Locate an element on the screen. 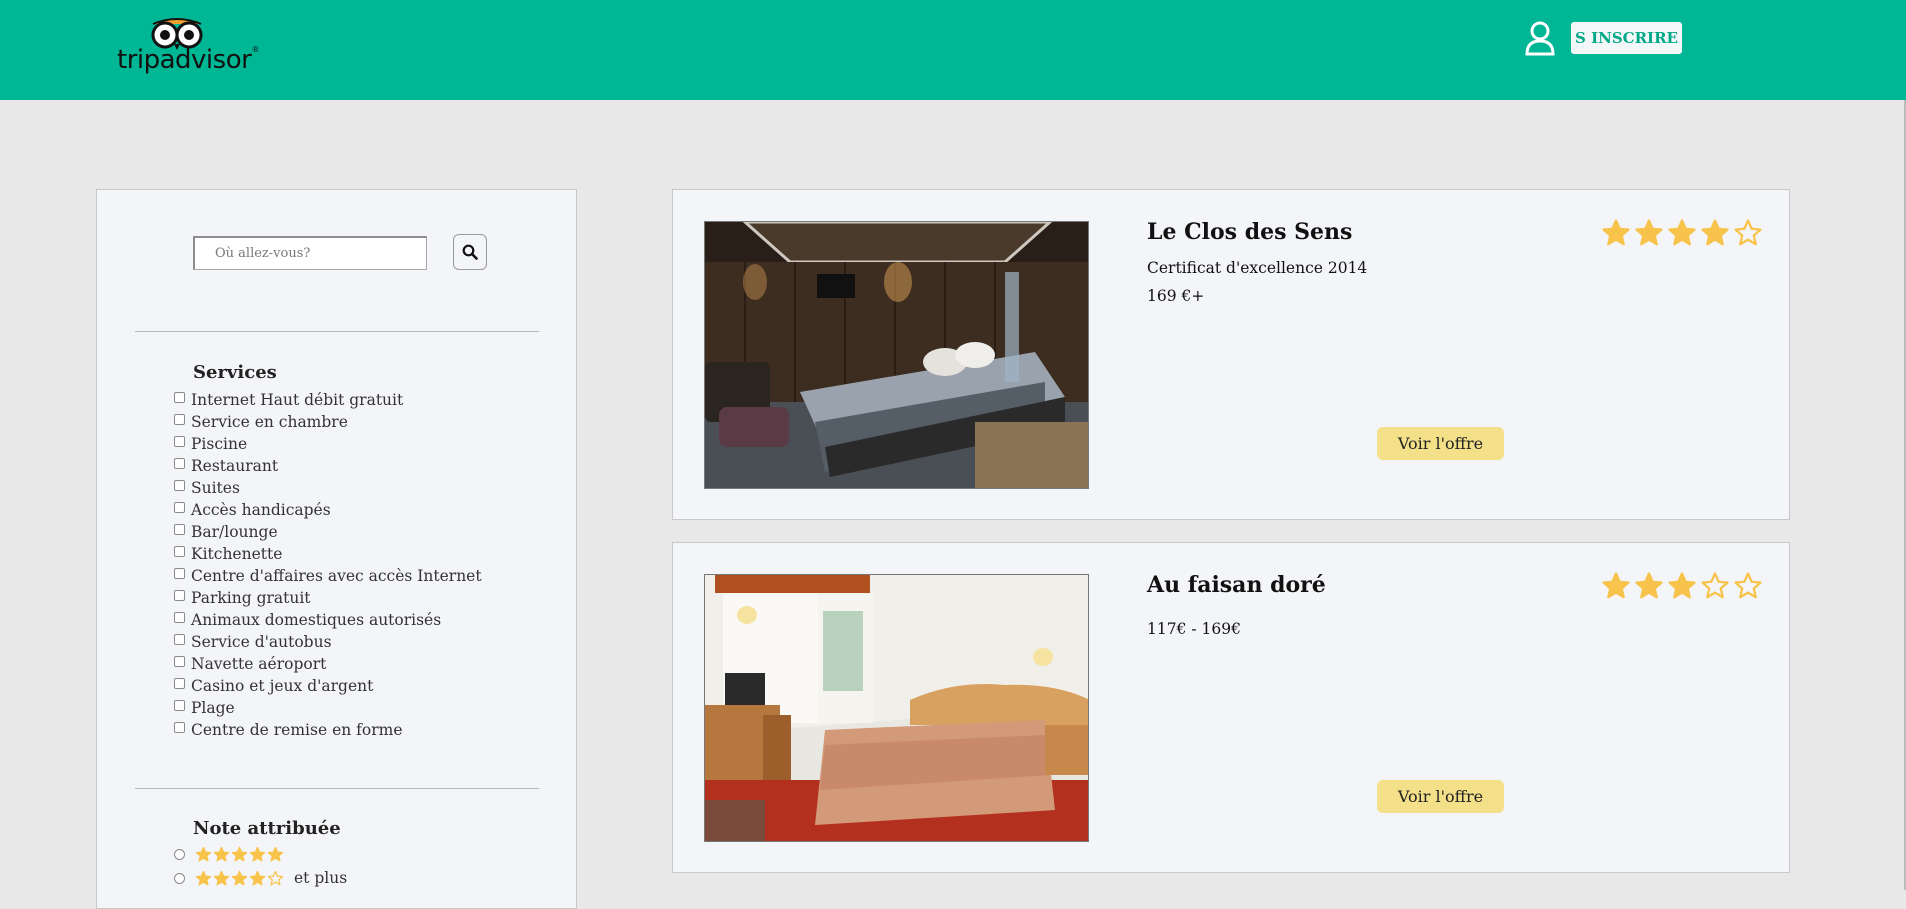  service-filter-item: Kitchenette is located at coordinates (328, 554).